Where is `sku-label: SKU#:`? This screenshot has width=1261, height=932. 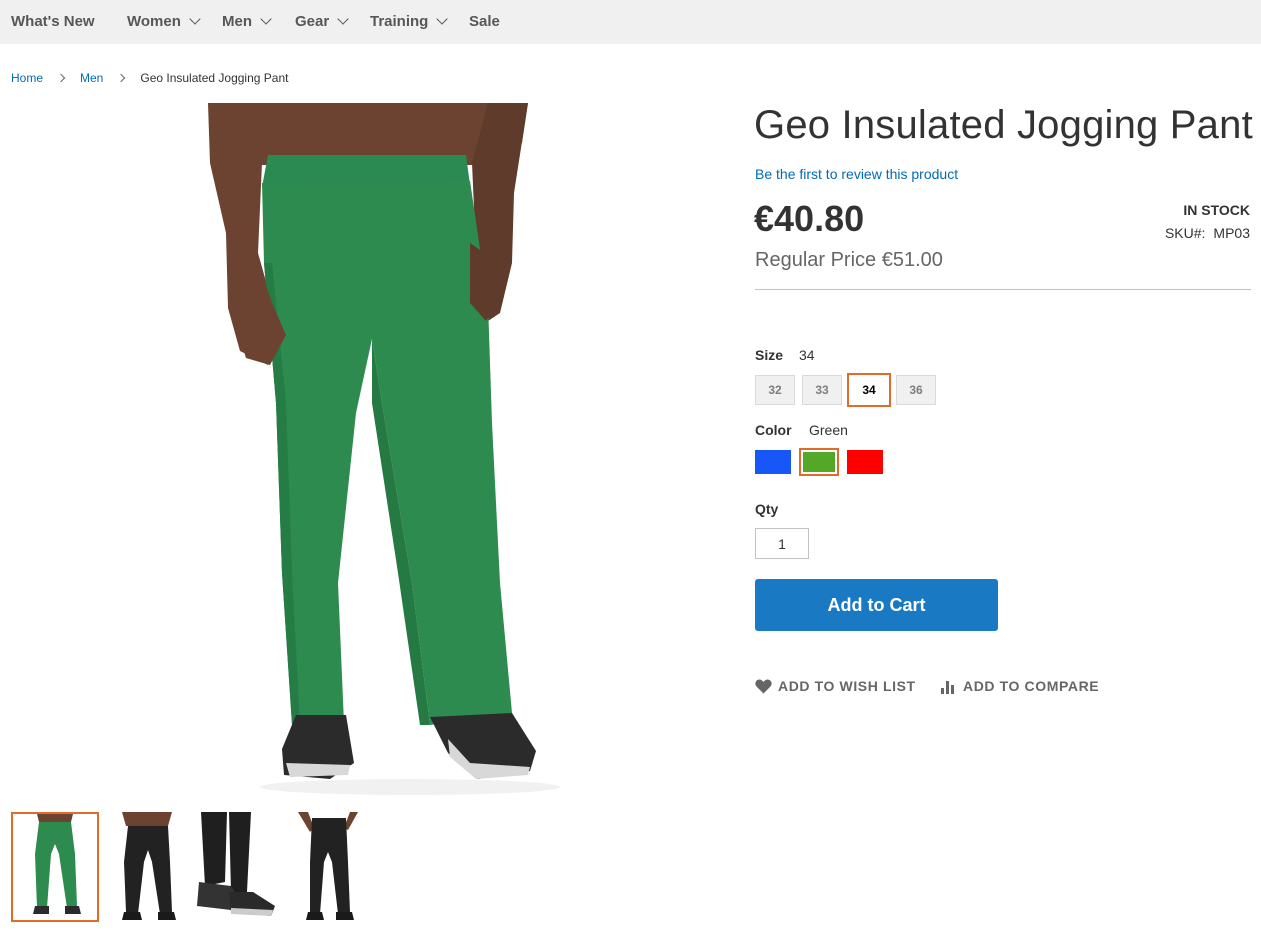 sku-label: SKU#: is located at coordinates (1185, 233).